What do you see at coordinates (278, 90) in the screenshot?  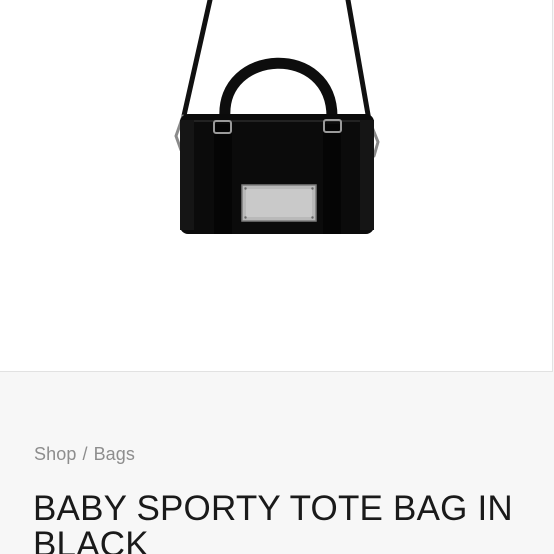 I see `top-handle` at bounding box center [278, 90].